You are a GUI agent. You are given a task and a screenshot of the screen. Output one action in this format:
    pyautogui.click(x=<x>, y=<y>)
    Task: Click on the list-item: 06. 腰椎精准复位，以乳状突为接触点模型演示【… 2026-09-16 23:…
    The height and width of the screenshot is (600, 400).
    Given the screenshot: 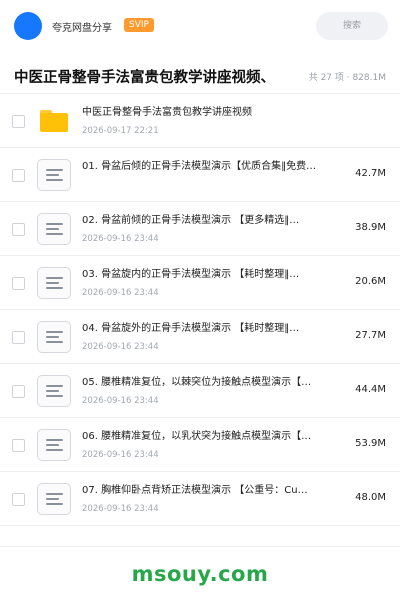 What is the action you would take?
    pyautogui.click(x=200, y=445)
    